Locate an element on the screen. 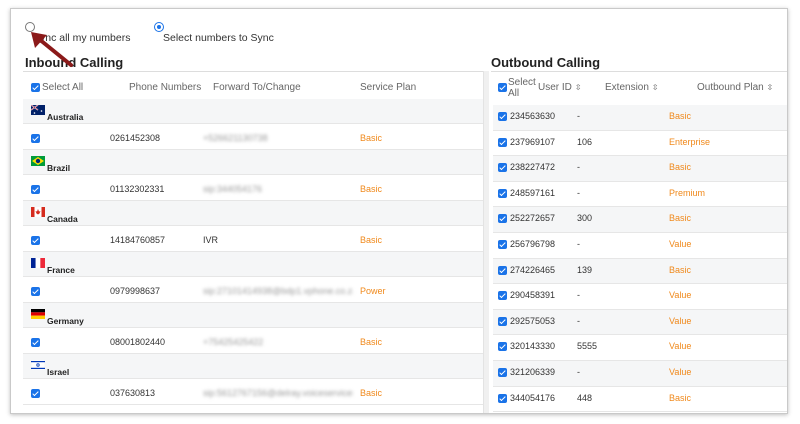  australia-flag-icon is located at coordinates (38, 110).